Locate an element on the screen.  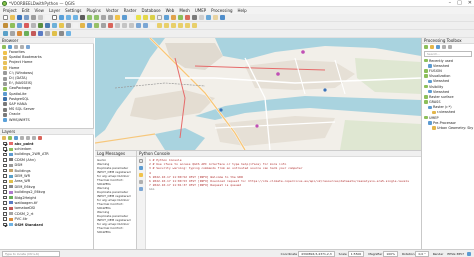
show-editor-icon is located at coordinates (141, 175).